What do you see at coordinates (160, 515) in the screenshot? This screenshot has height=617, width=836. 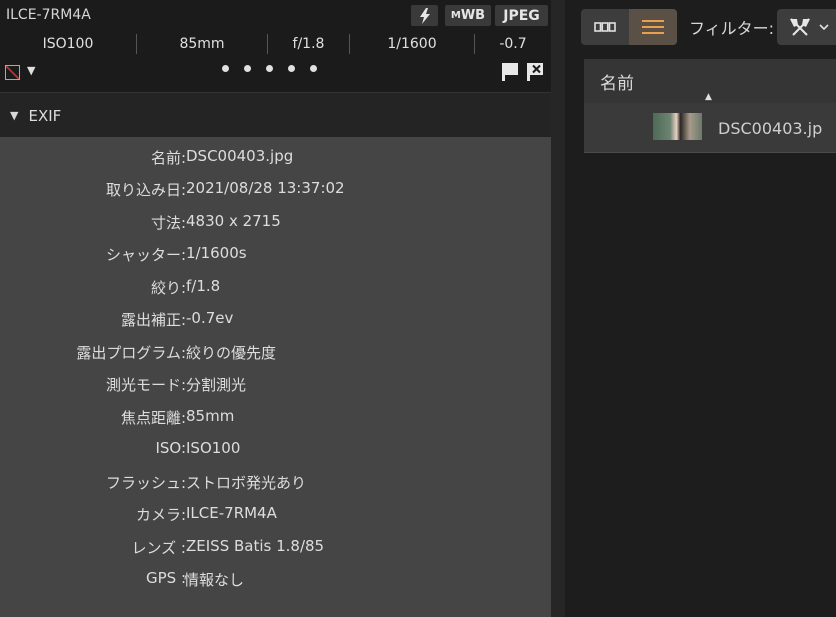 I see `exif-key: カメラ:` at bounding box center [160, 515].